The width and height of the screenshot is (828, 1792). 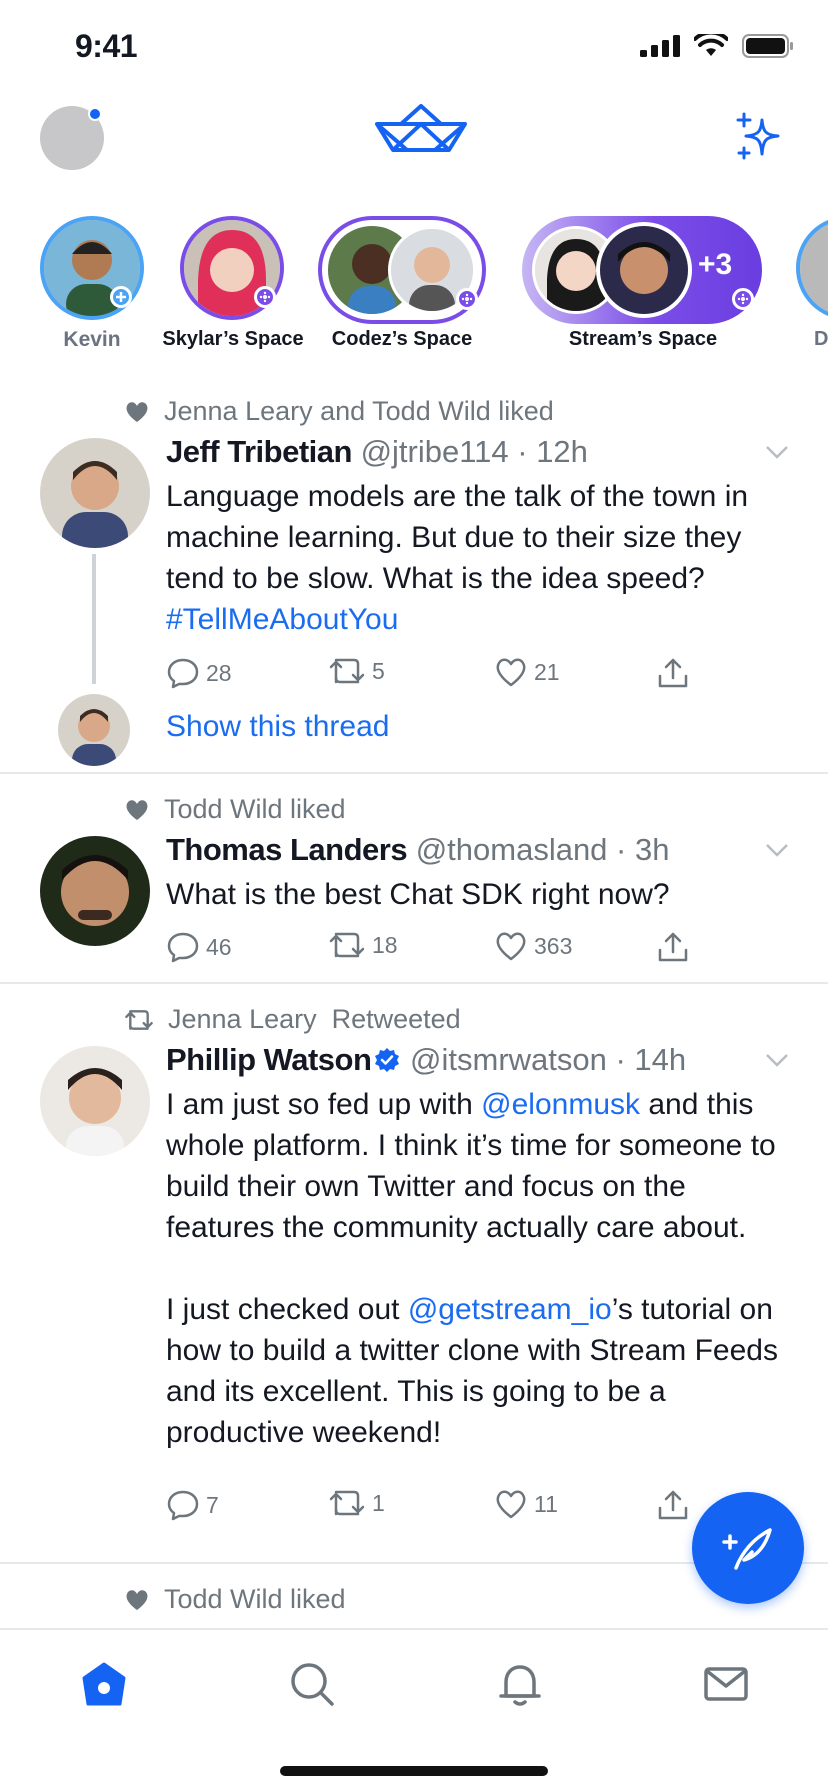 What do you see at coordinates (414, 48) in the screenshot?
I see `status-bar: 9:41` at bounding box center [414, 48].